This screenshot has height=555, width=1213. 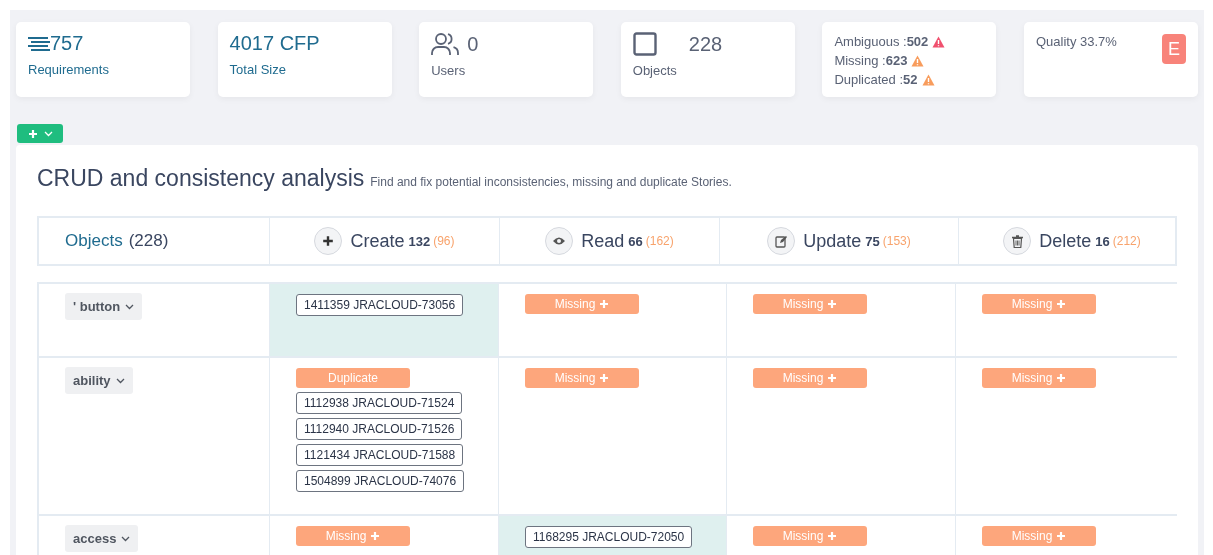 What do you see at coordinates (69, 69) in the screenshot?
I see `stat-label: Requirements` at bounding box center [69, 69].